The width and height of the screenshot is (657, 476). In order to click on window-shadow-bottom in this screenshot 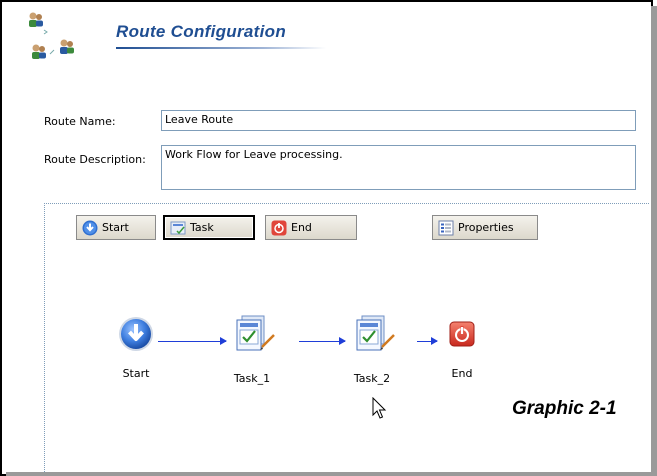, I will do `click(331, 474)`.